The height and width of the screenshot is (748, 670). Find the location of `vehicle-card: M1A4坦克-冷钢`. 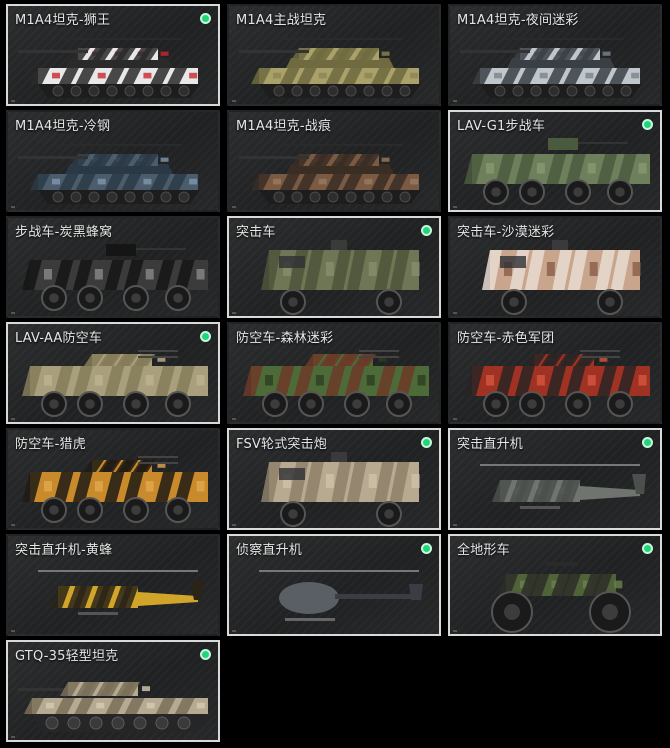

vehicle-card: M1A4坦克-冷钢 is located at coordinates (113, 161).